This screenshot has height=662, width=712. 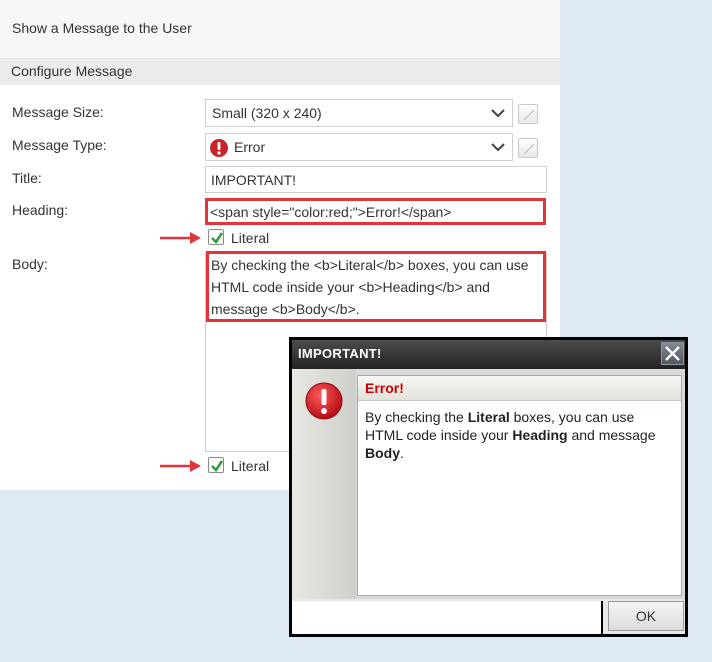 I want to click on dialog-heading: Error!, so click(x=384, y=388).